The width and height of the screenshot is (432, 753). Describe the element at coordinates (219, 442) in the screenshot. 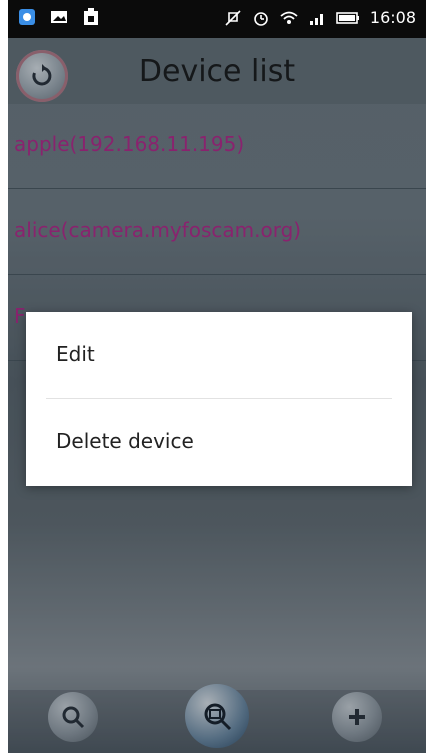

I see `delete-device-menu-item: Delete device` at that location.